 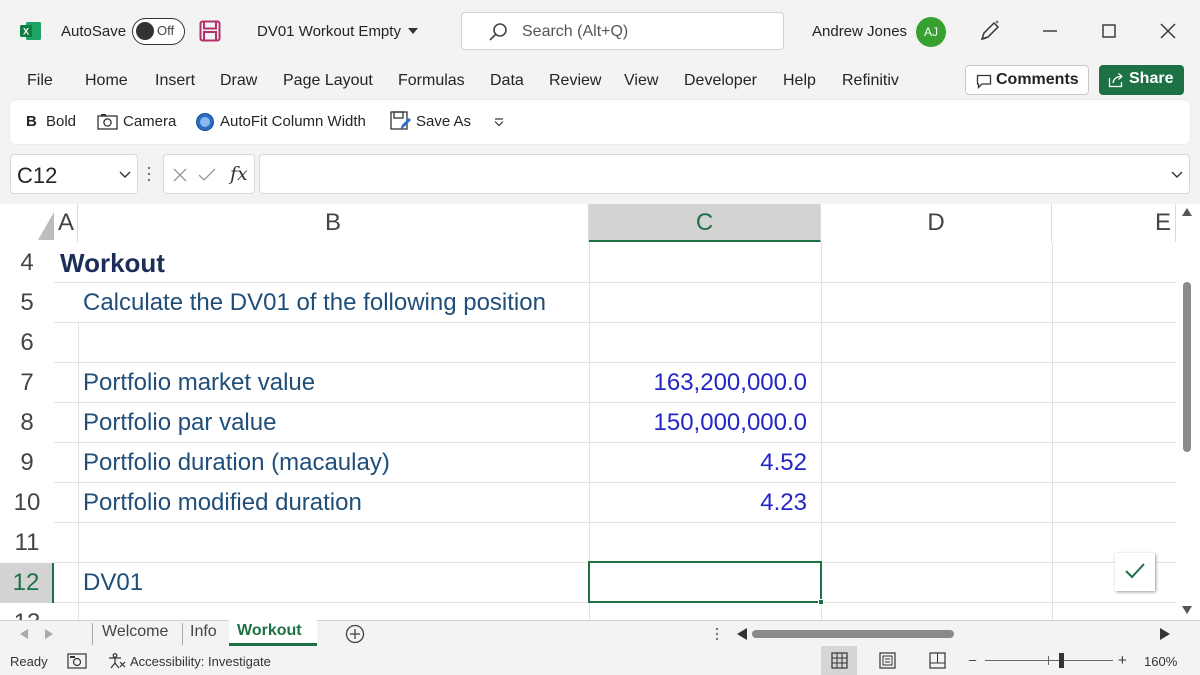 What do you see at coordinates (1114, 223) in the screenshot?
I see `column-header-e: E` at bounding box center [1114, 223].